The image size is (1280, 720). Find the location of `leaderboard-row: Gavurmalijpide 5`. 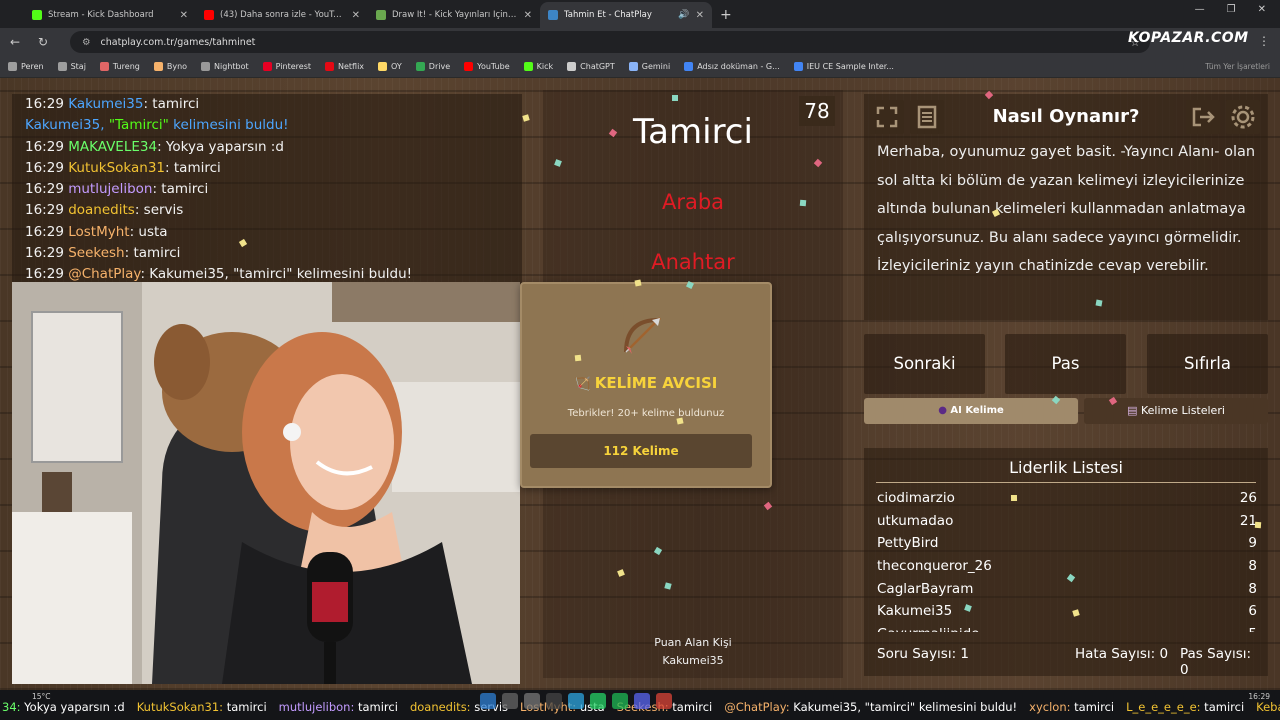

leaderboard-row: Gavurmalijpide 5 is located at coordinates (1067, 629).